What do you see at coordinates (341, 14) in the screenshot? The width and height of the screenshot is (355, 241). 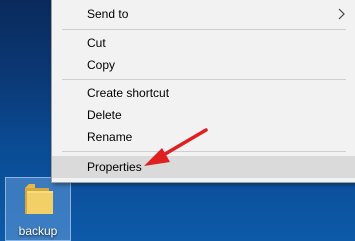 I see `chevron-right-icon` at bounding box center [341, 14].